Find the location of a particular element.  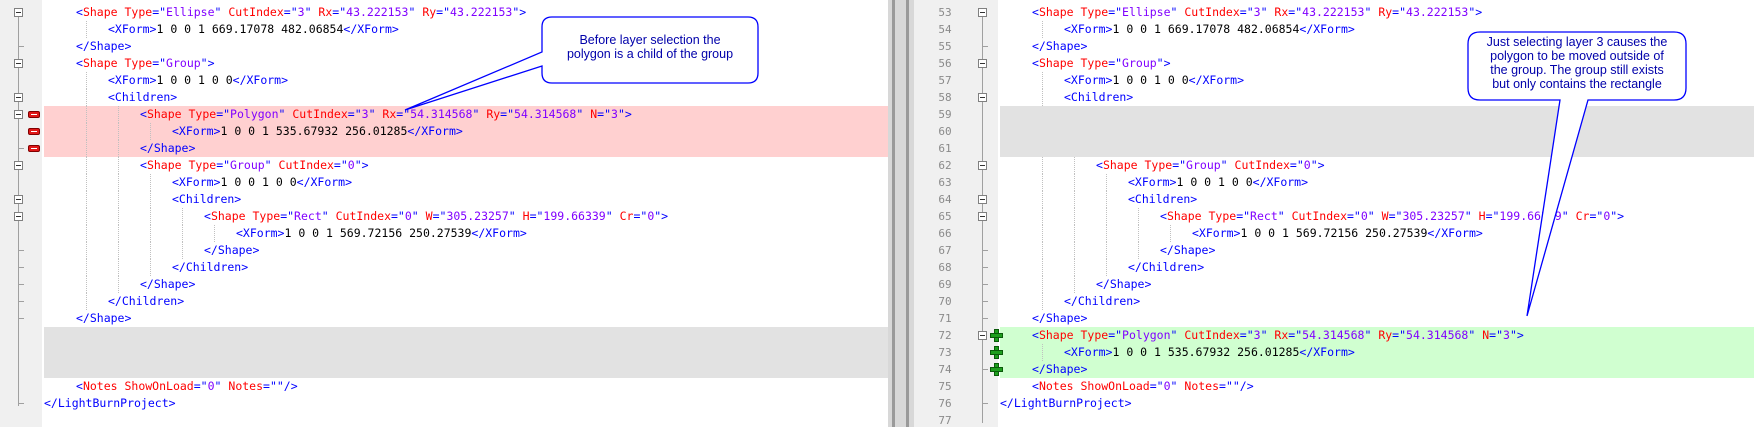

code-token: Notes is located at coordinates (1202, 386).